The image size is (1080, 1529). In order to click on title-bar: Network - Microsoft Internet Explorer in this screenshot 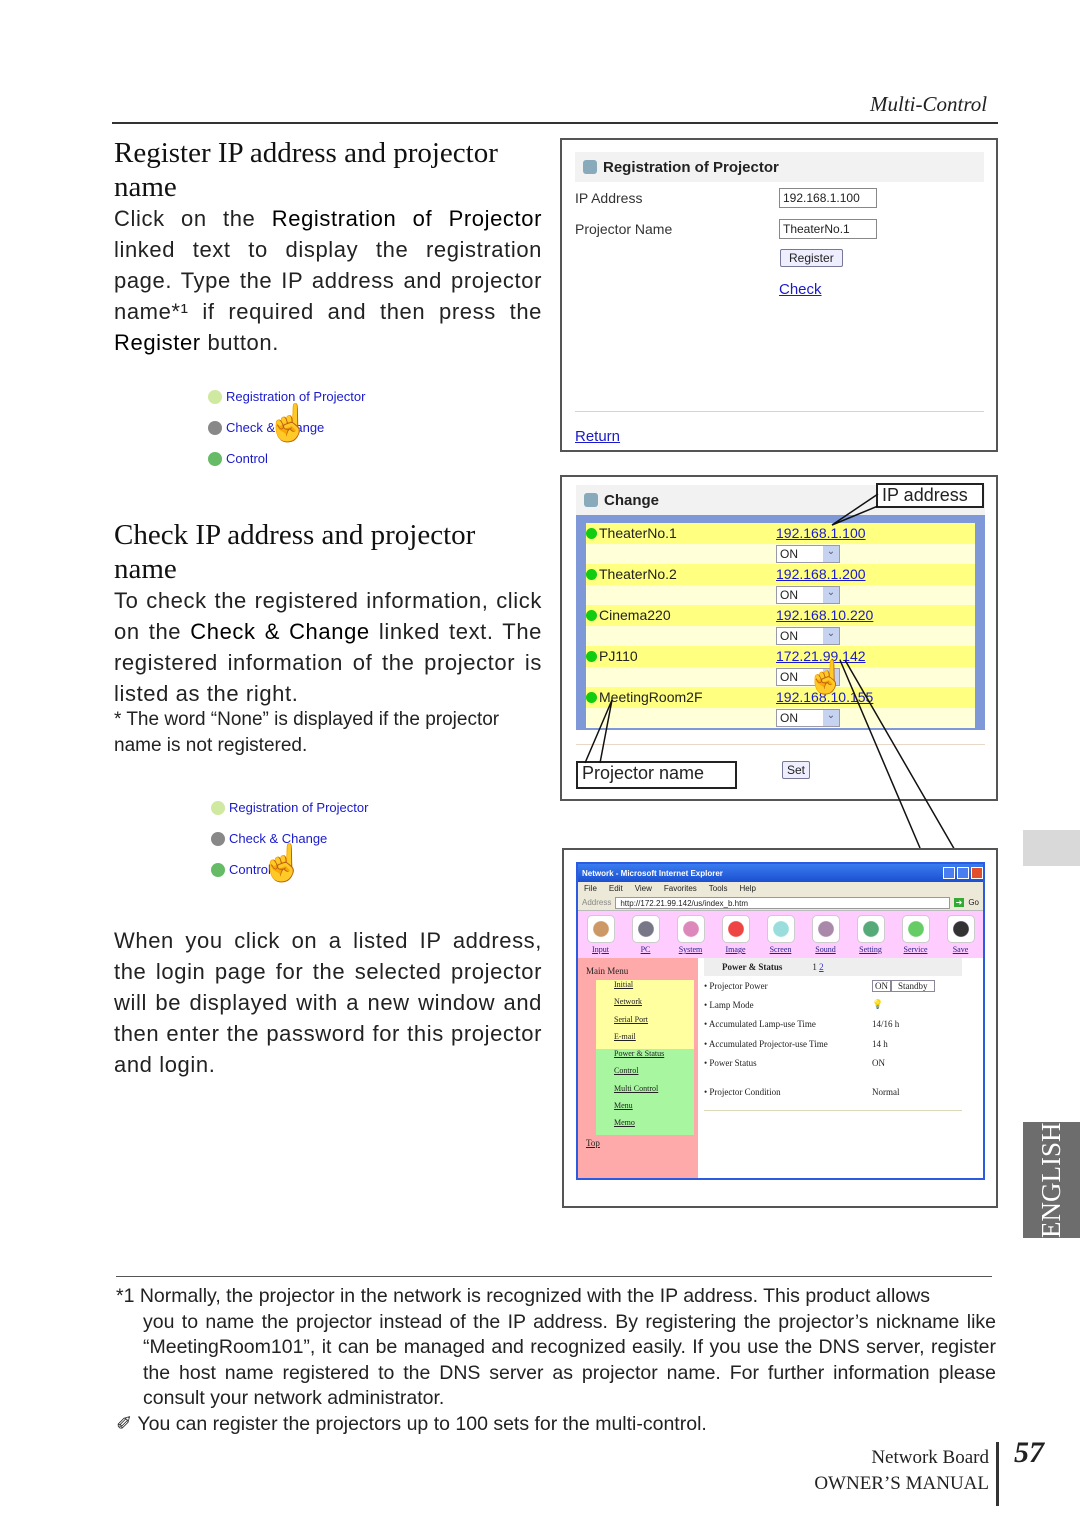, I will do `click(780, 873)`.